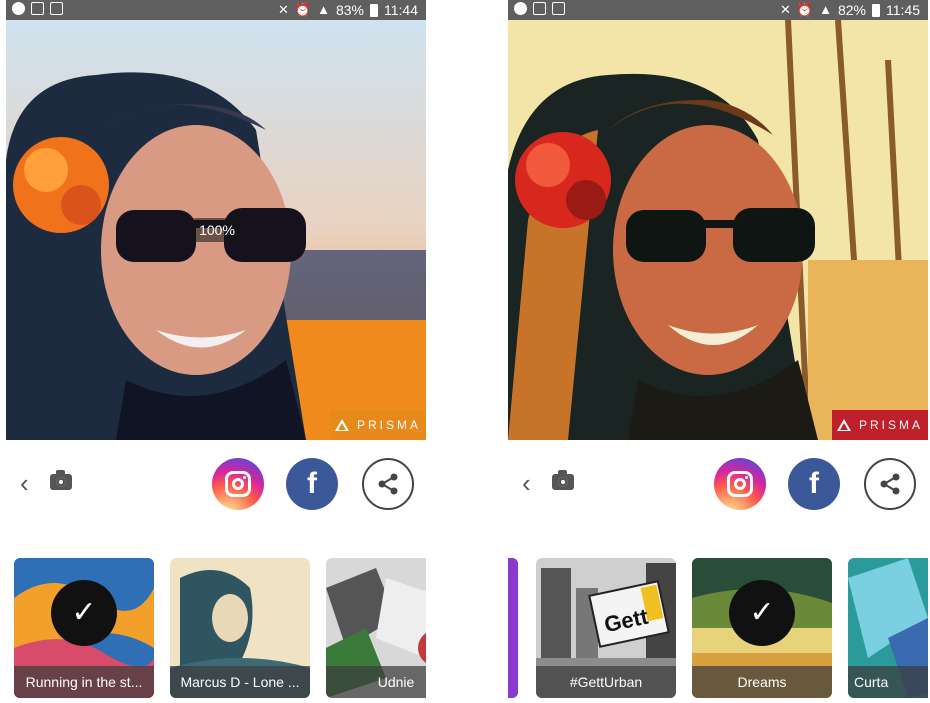 The height and width of the screenshot is (703, 930). I want to click on filter-thumbnail: ✓ Dreams, so click(762, 628).